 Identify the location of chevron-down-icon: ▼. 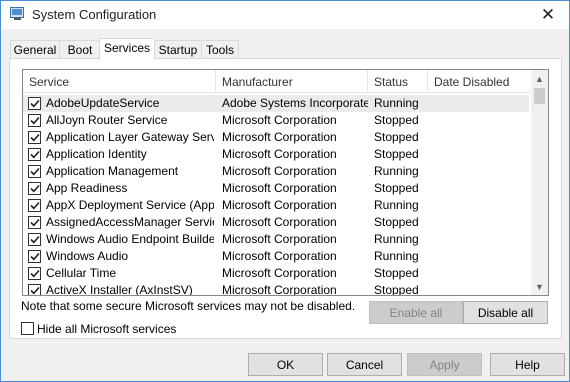
(539, 286).